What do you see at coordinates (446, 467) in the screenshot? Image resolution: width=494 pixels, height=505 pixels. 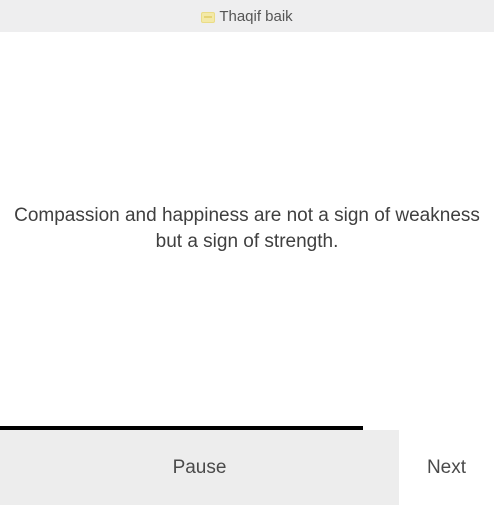 I see `next-button: Next` at bounding box center [446, 467].